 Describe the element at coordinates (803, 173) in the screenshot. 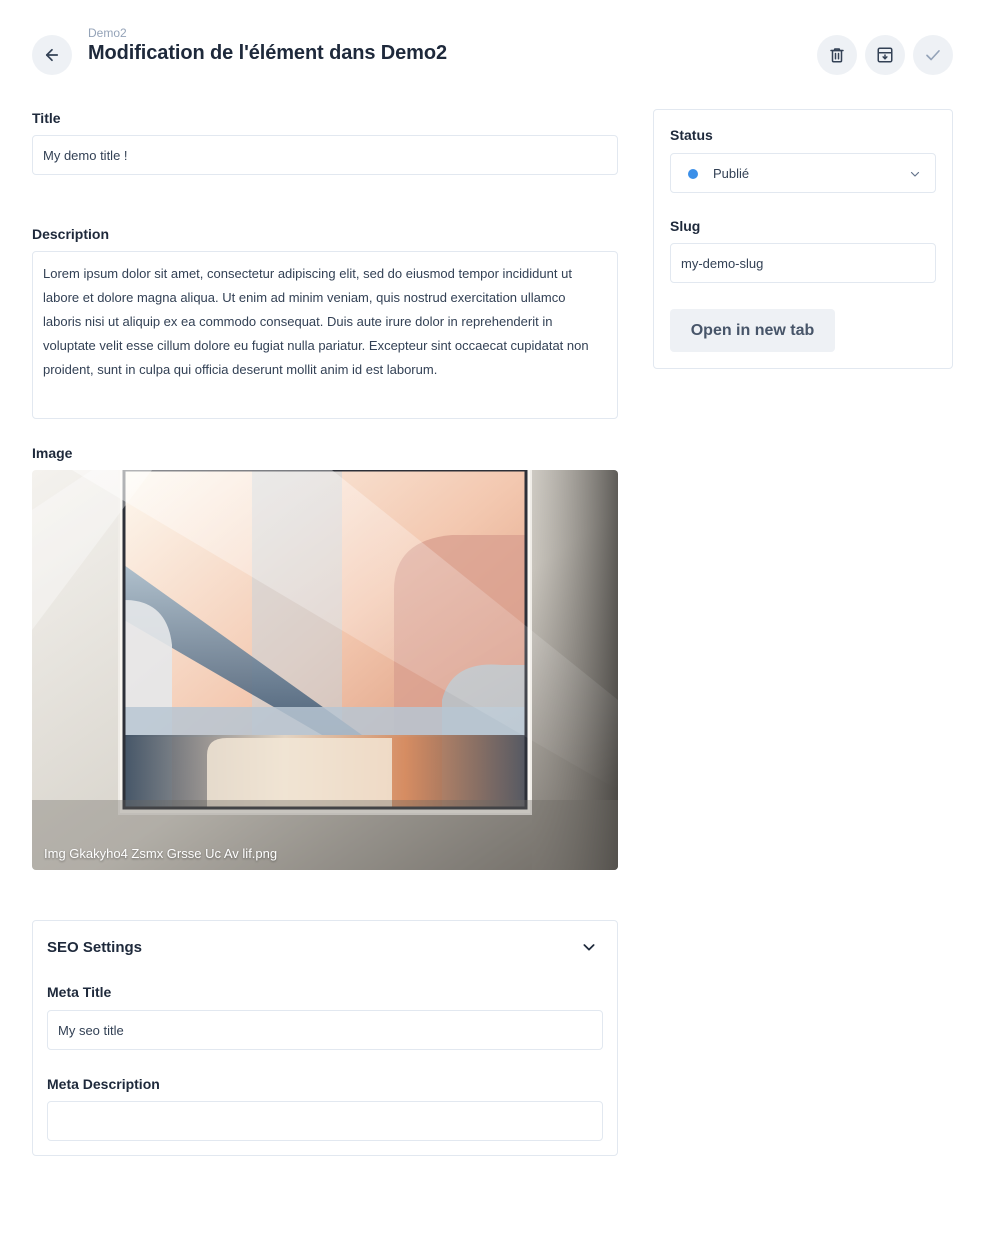

I see `status-select: Publié` at that location.